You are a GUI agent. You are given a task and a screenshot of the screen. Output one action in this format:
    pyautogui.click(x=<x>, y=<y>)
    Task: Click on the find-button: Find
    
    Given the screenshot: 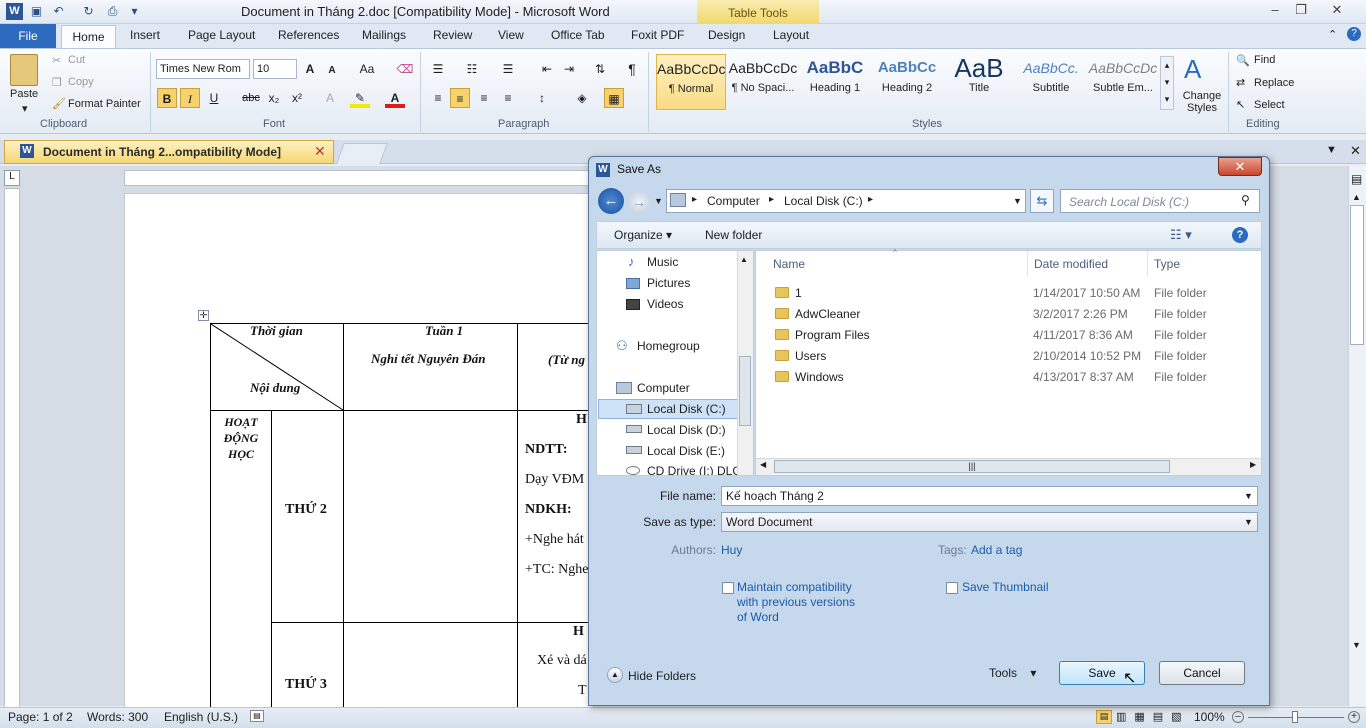 What is the action you would take?
    pyautogui.click(x=1264, y=60)
    